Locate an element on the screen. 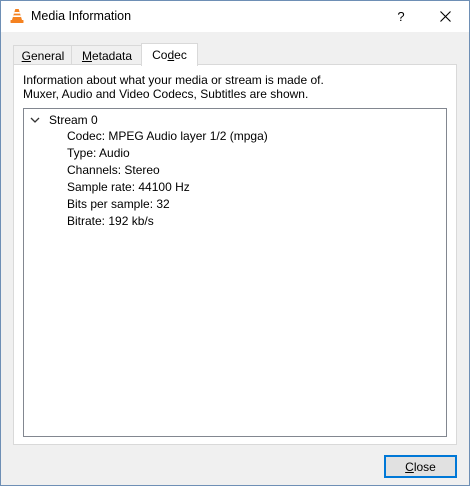 The image size is (470, 486). tree-item-sample-rate: Sample rate: 44100 Hz is located at coordinates (128, 187).